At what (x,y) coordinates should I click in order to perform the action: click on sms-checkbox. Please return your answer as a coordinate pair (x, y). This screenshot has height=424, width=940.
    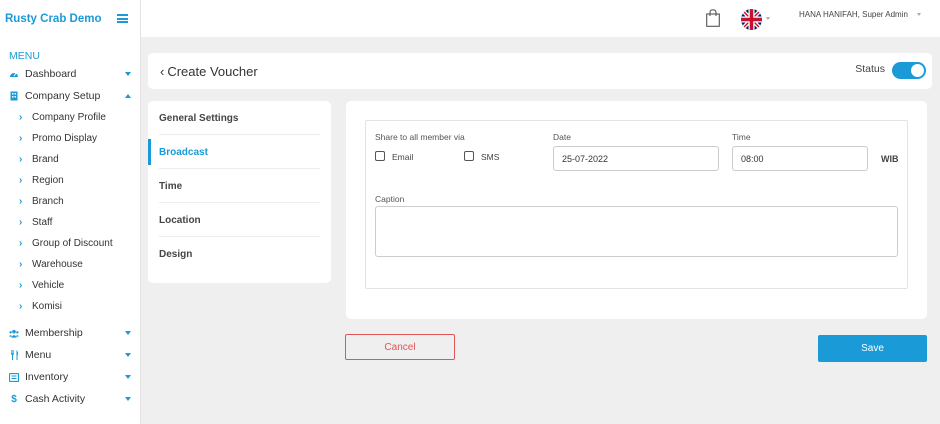
    Looking at the image, I should click on (469, 156).